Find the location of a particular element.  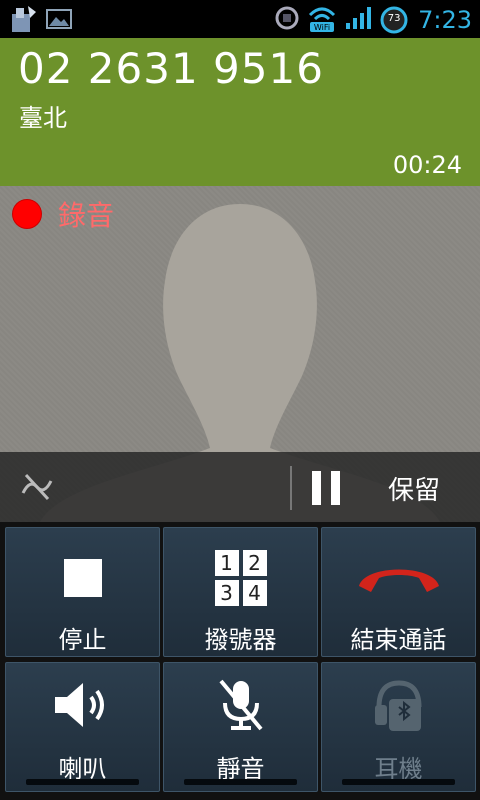

battery-level: 73 is located at coordinates (394, 18).